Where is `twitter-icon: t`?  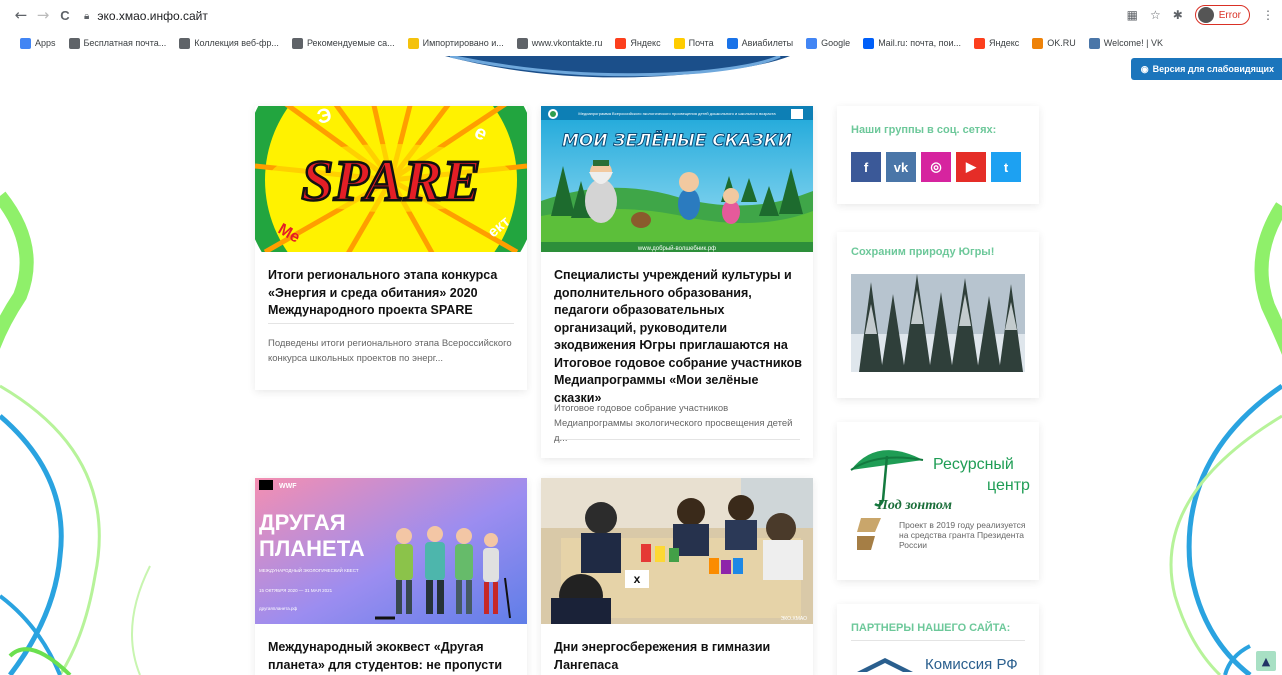
twitter-icon: t is located at coordinates (1006, 167).